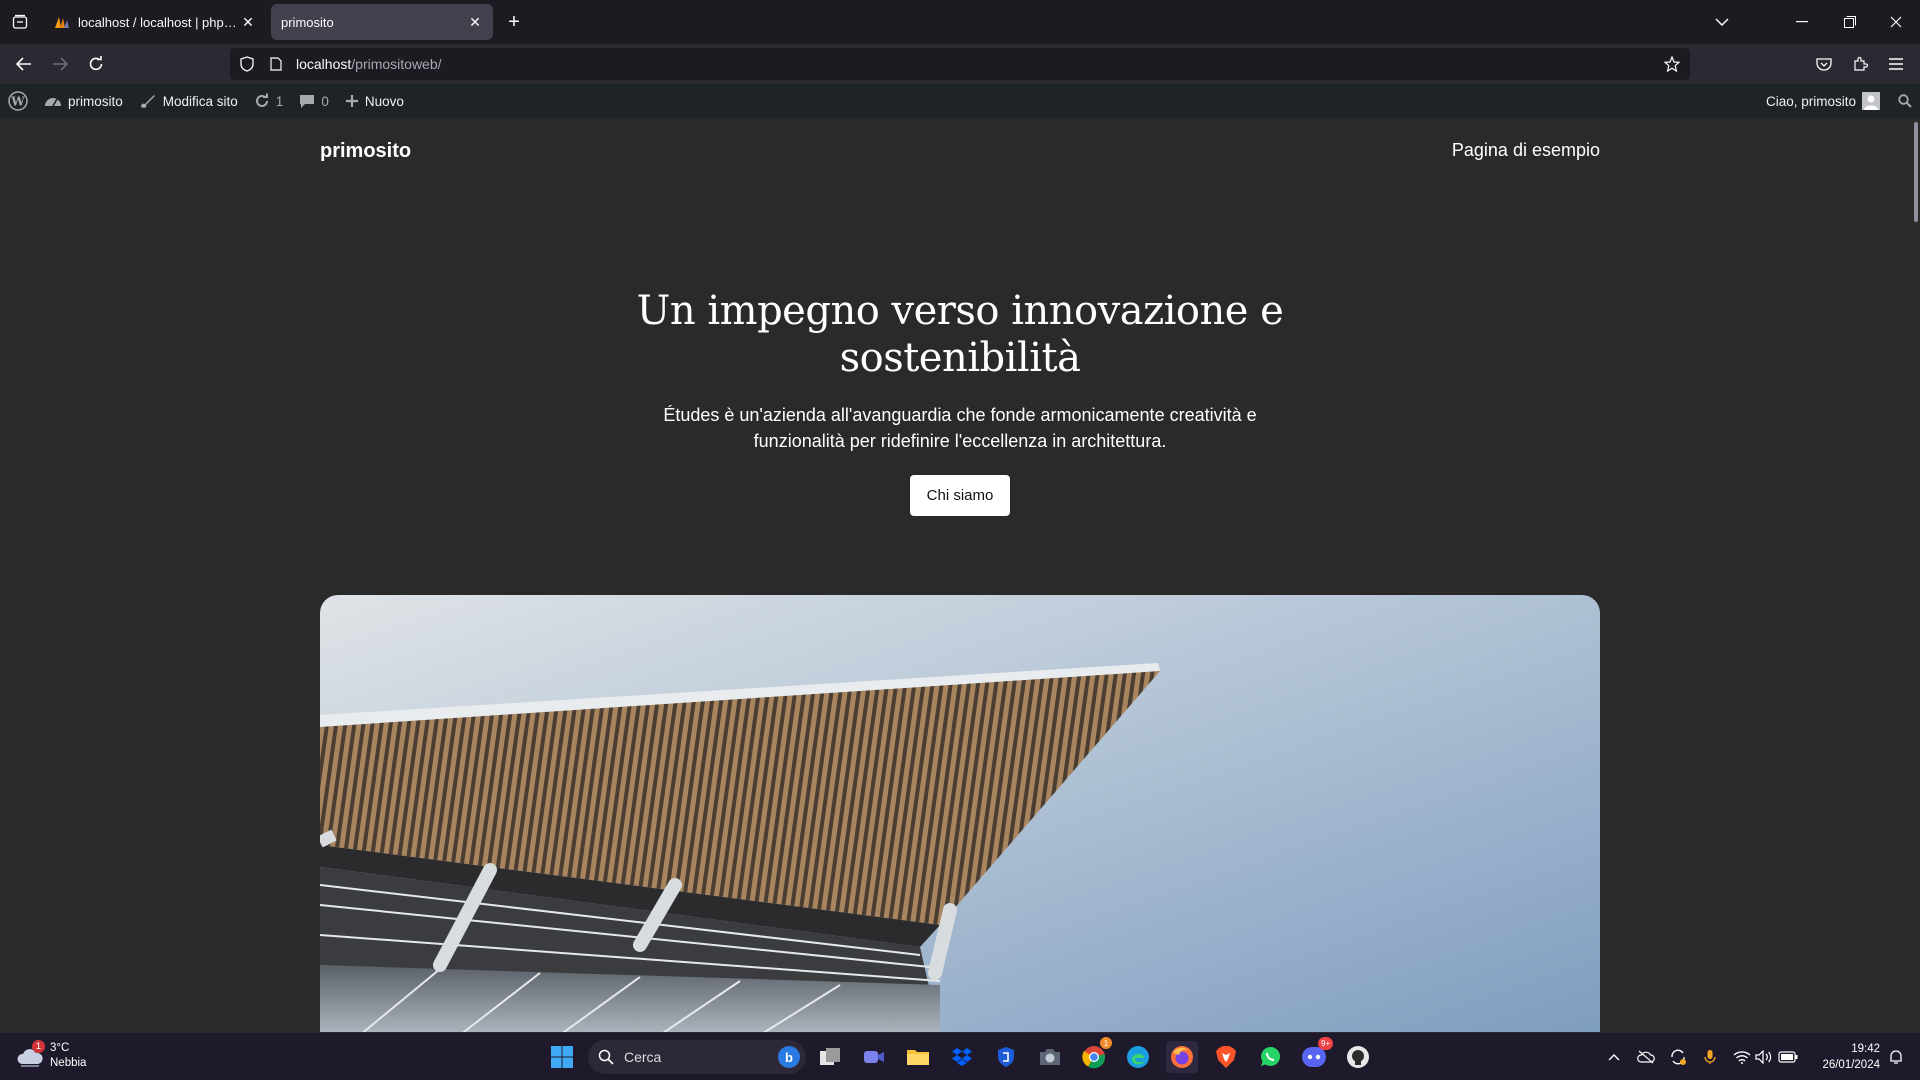 Image resolution: width=1920 pixels, height=1080 pixels. I want to click on wp-new-link: Nuovo, so click(374, 101).